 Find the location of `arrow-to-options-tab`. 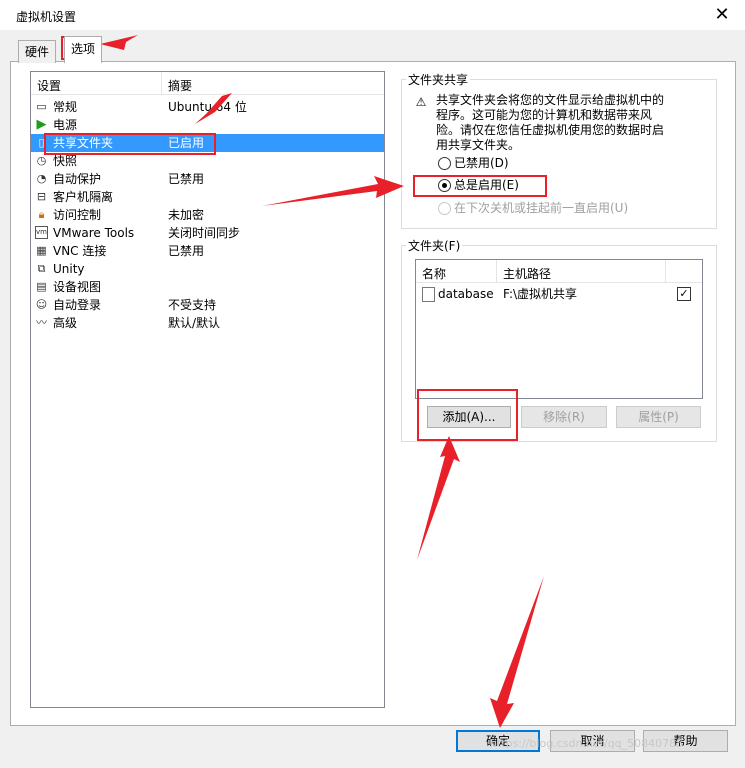

arrow-to-options-tab is located at coordinates (119, 42).